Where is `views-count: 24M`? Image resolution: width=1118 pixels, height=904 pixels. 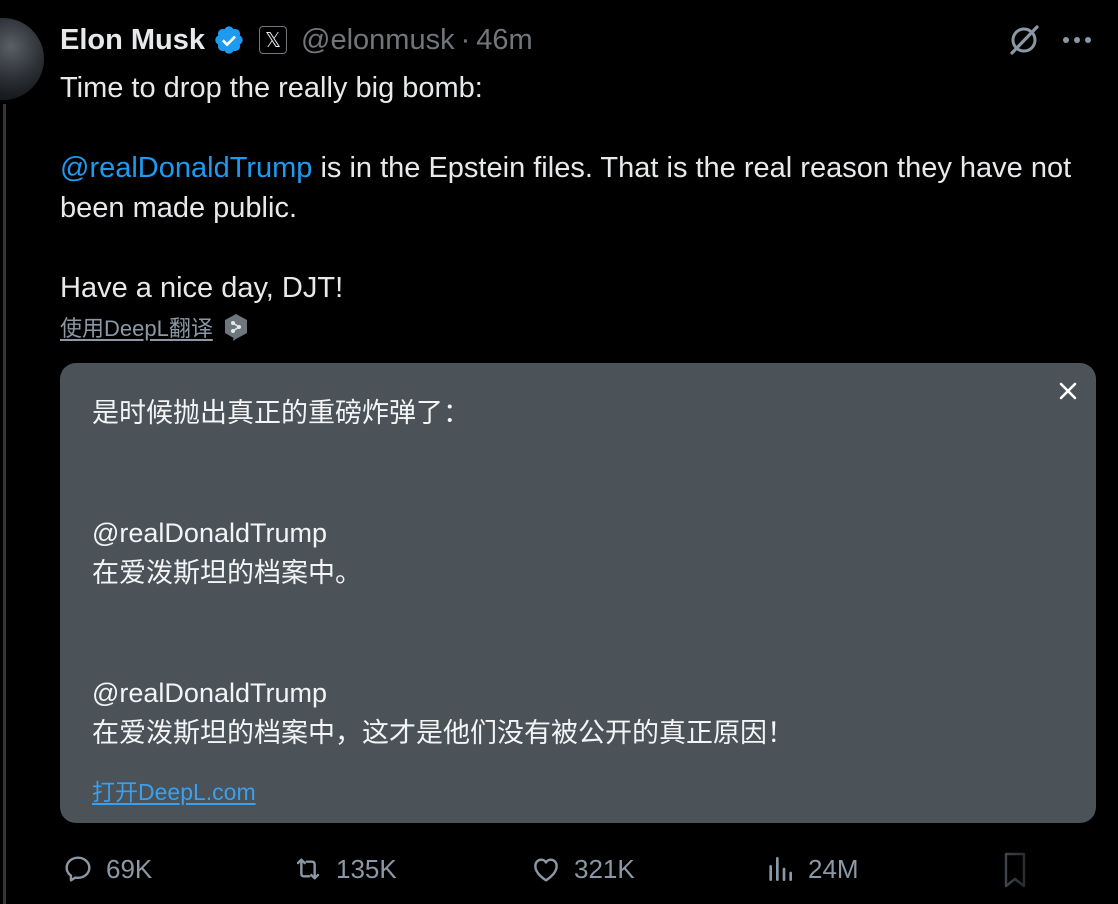 views-count: 24M is located at coordinates (833, 868).